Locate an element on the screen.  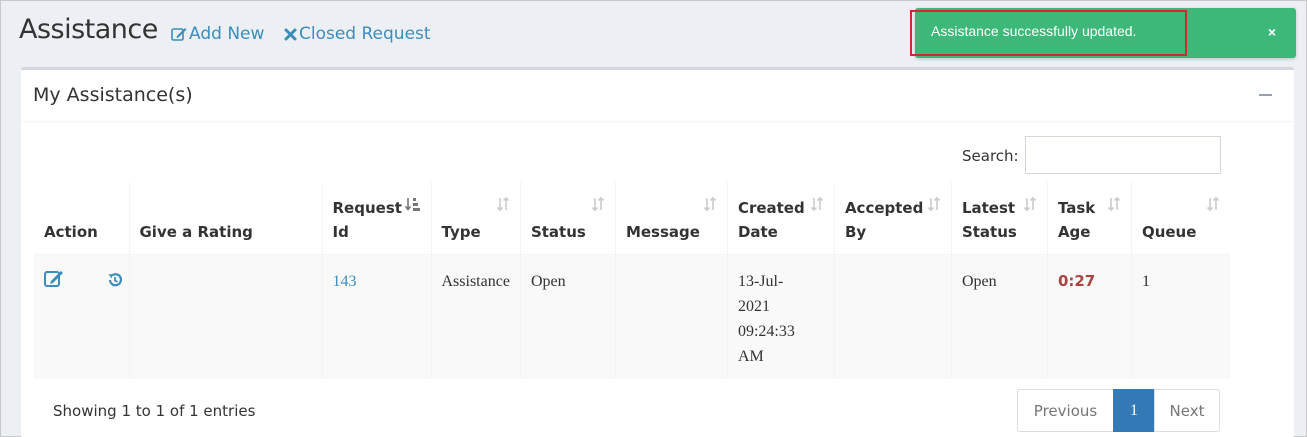
col-status-label: Status is located at coordinates (558, 231).